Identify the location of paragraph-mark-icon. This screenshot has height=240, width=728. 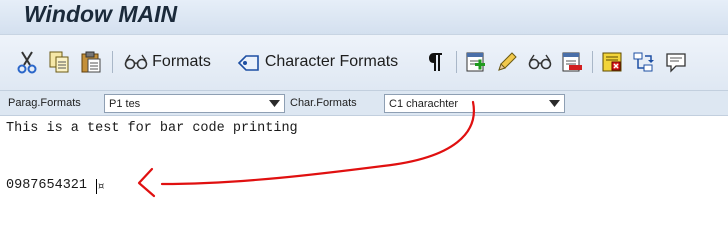
(435, 62).